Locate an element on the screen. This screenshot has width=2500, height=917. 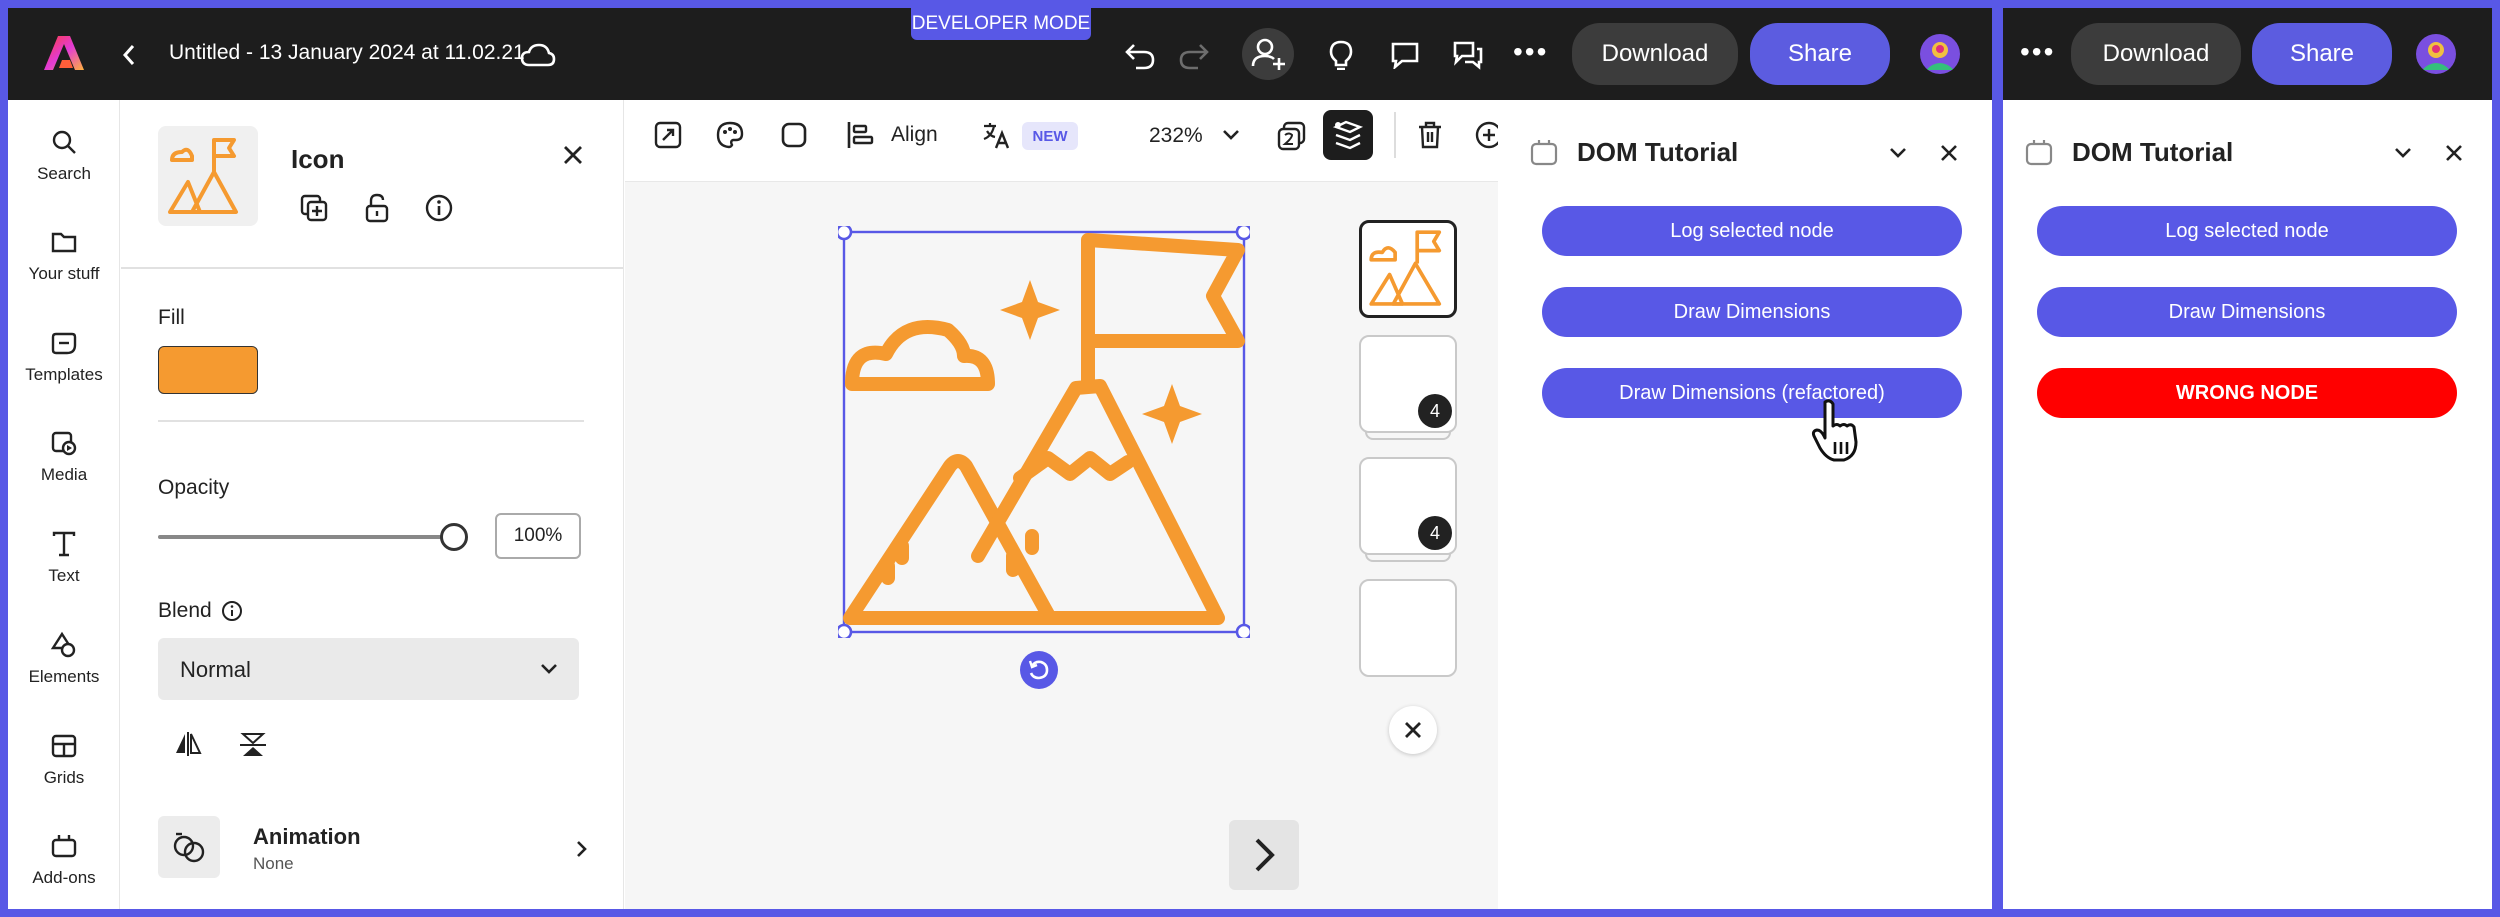
fill-label: Fill is located at coordinates (171, 317).